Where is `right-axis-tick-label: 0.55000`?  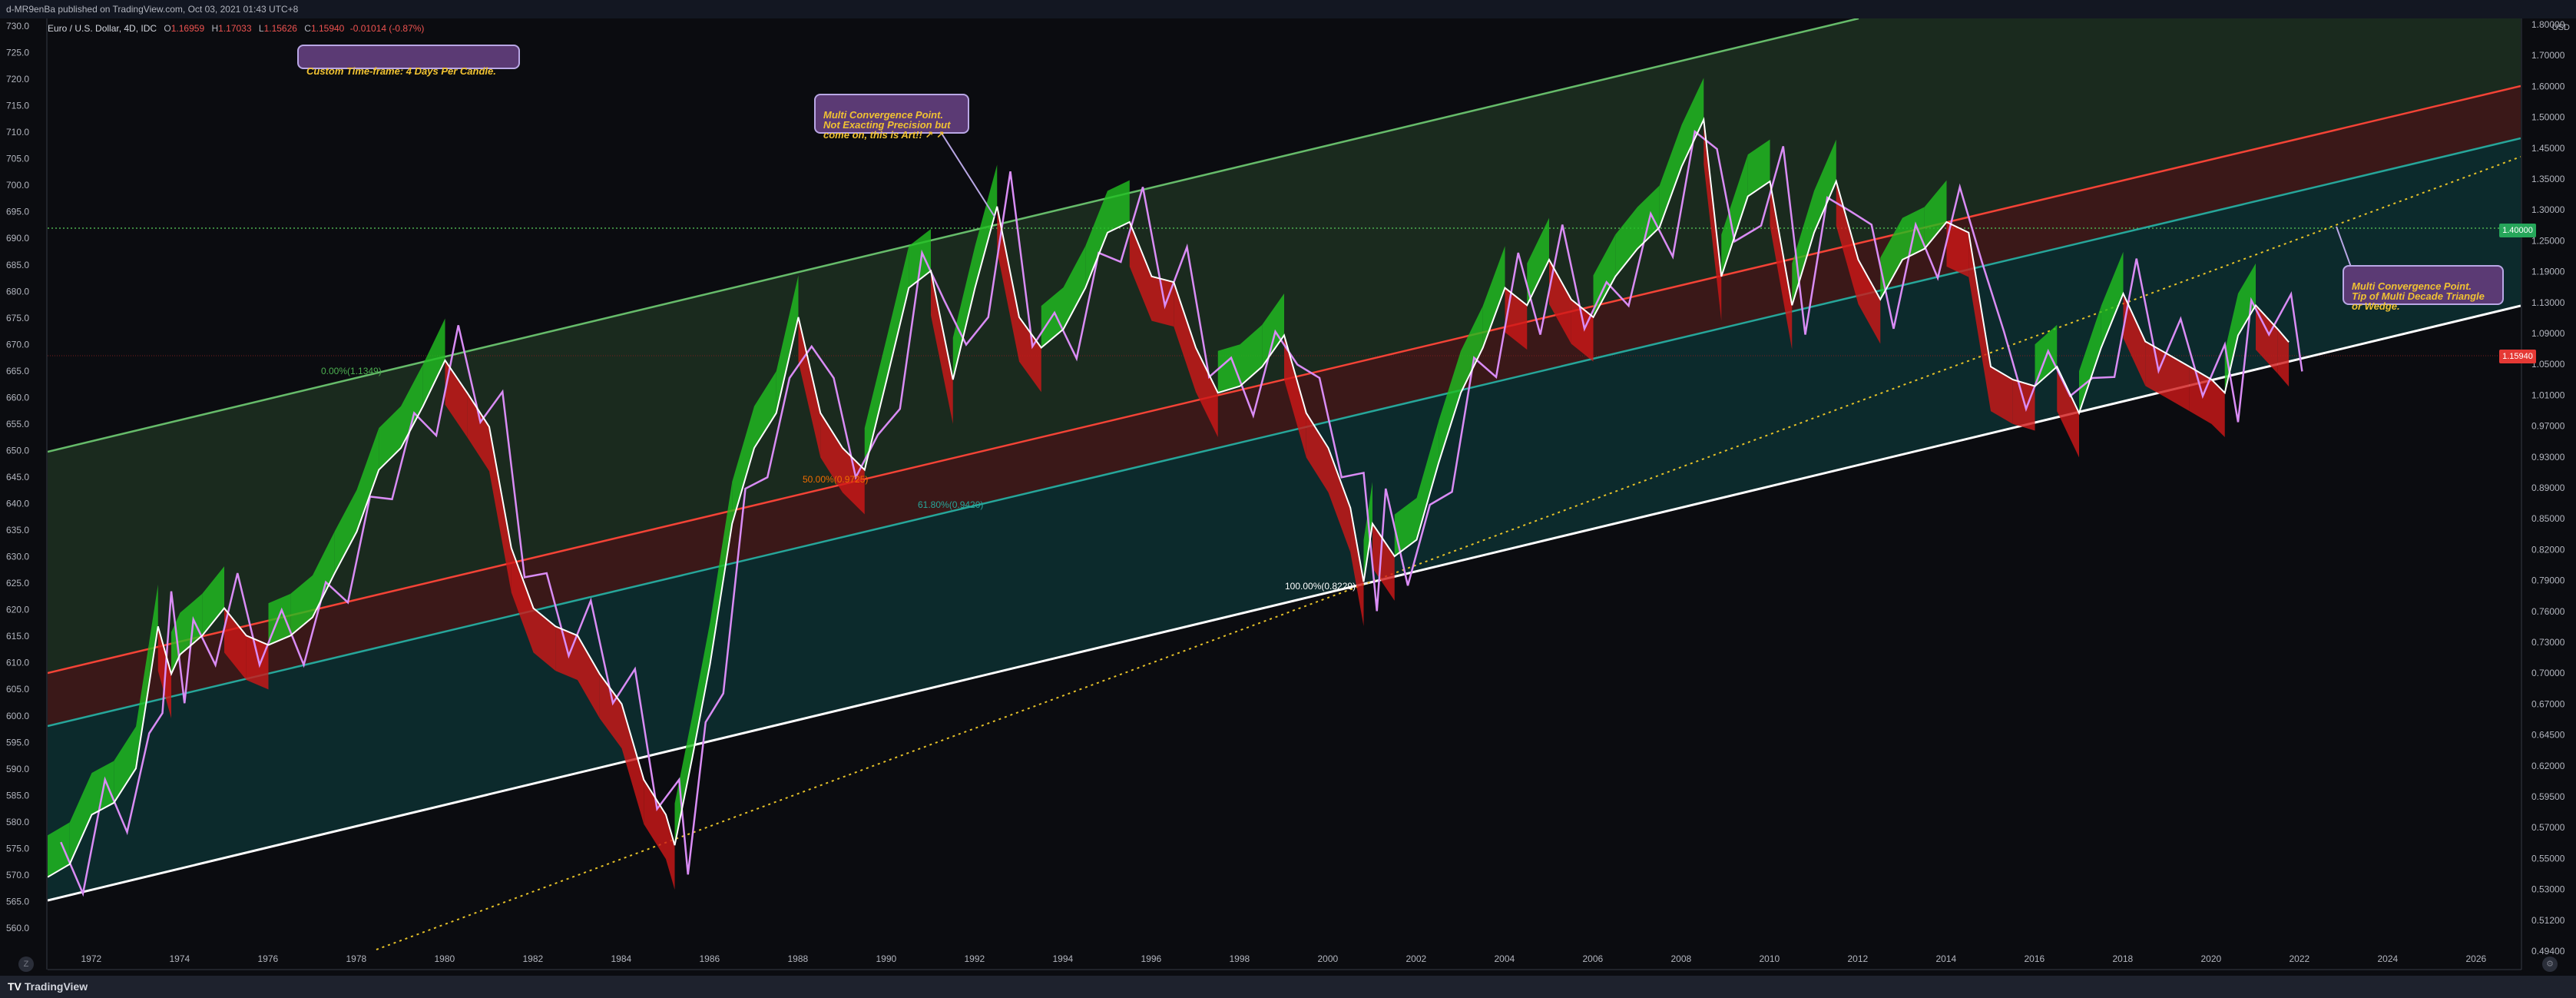
right-axis-tick-label: 0.55000 is located at coordinates (2548, 858).